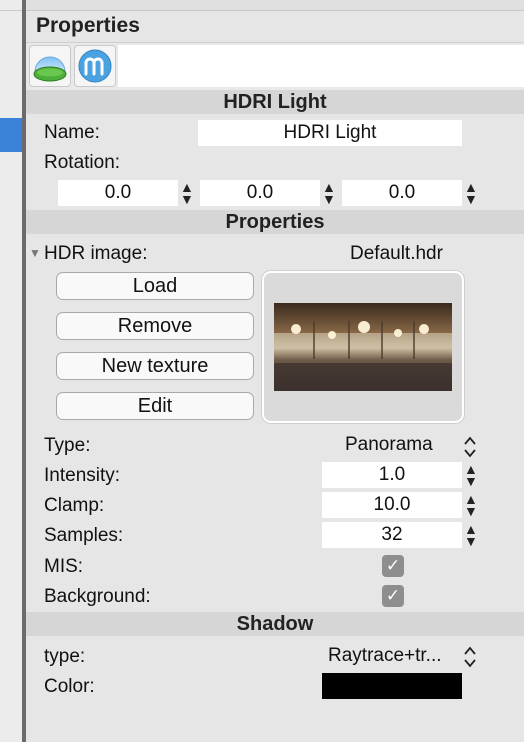 The width and height of the screenshot is (524, 742). I want to click on clamp-stepper: ▲ ▼, so click(471, 505).